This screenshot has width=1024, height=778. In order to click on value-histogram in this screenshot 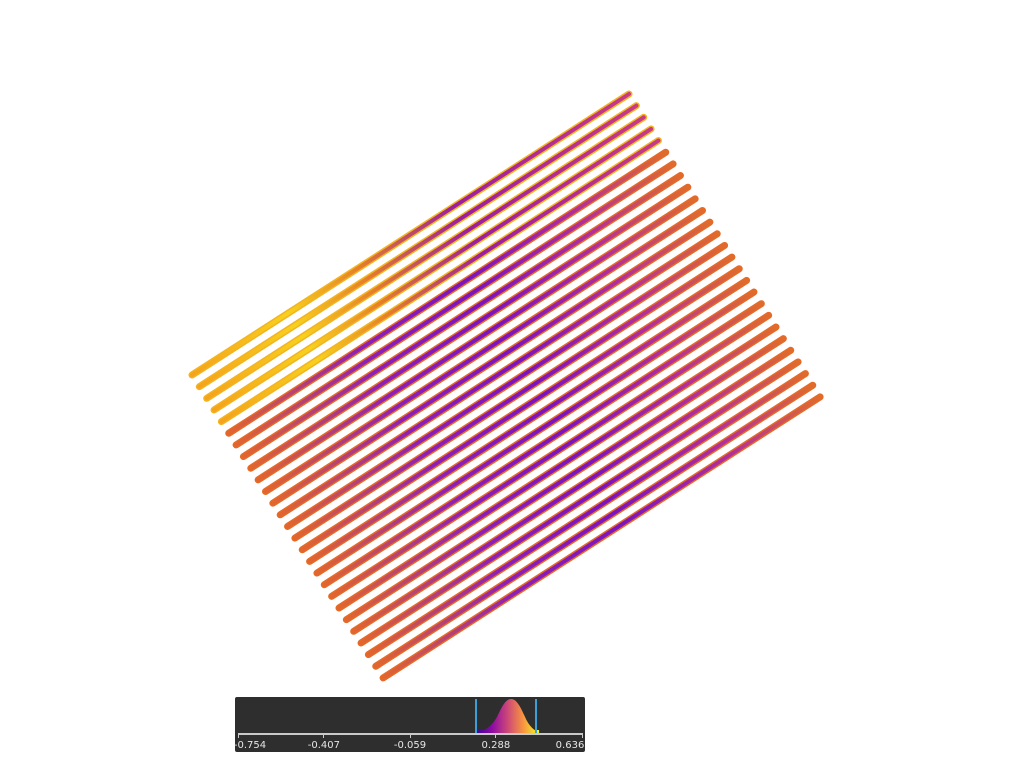, I will do `click(507, 716)`.